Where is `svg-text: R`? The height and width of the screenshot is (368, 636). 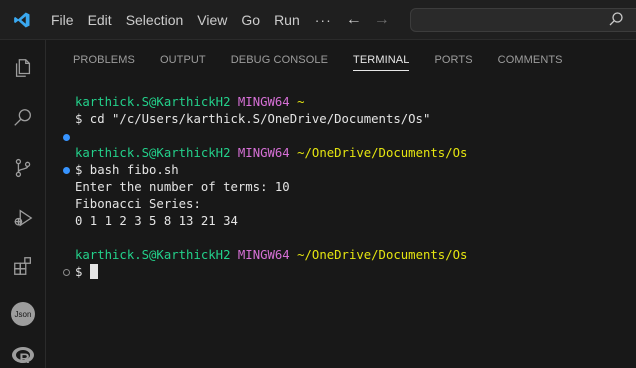
svg-text: R is located at coordinates (24, 358).